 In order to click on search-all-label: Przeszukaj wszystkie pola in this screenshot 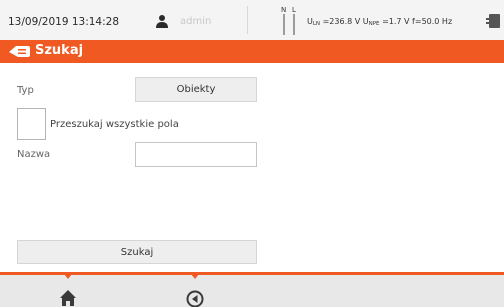, I will do `click(114, 124)`.